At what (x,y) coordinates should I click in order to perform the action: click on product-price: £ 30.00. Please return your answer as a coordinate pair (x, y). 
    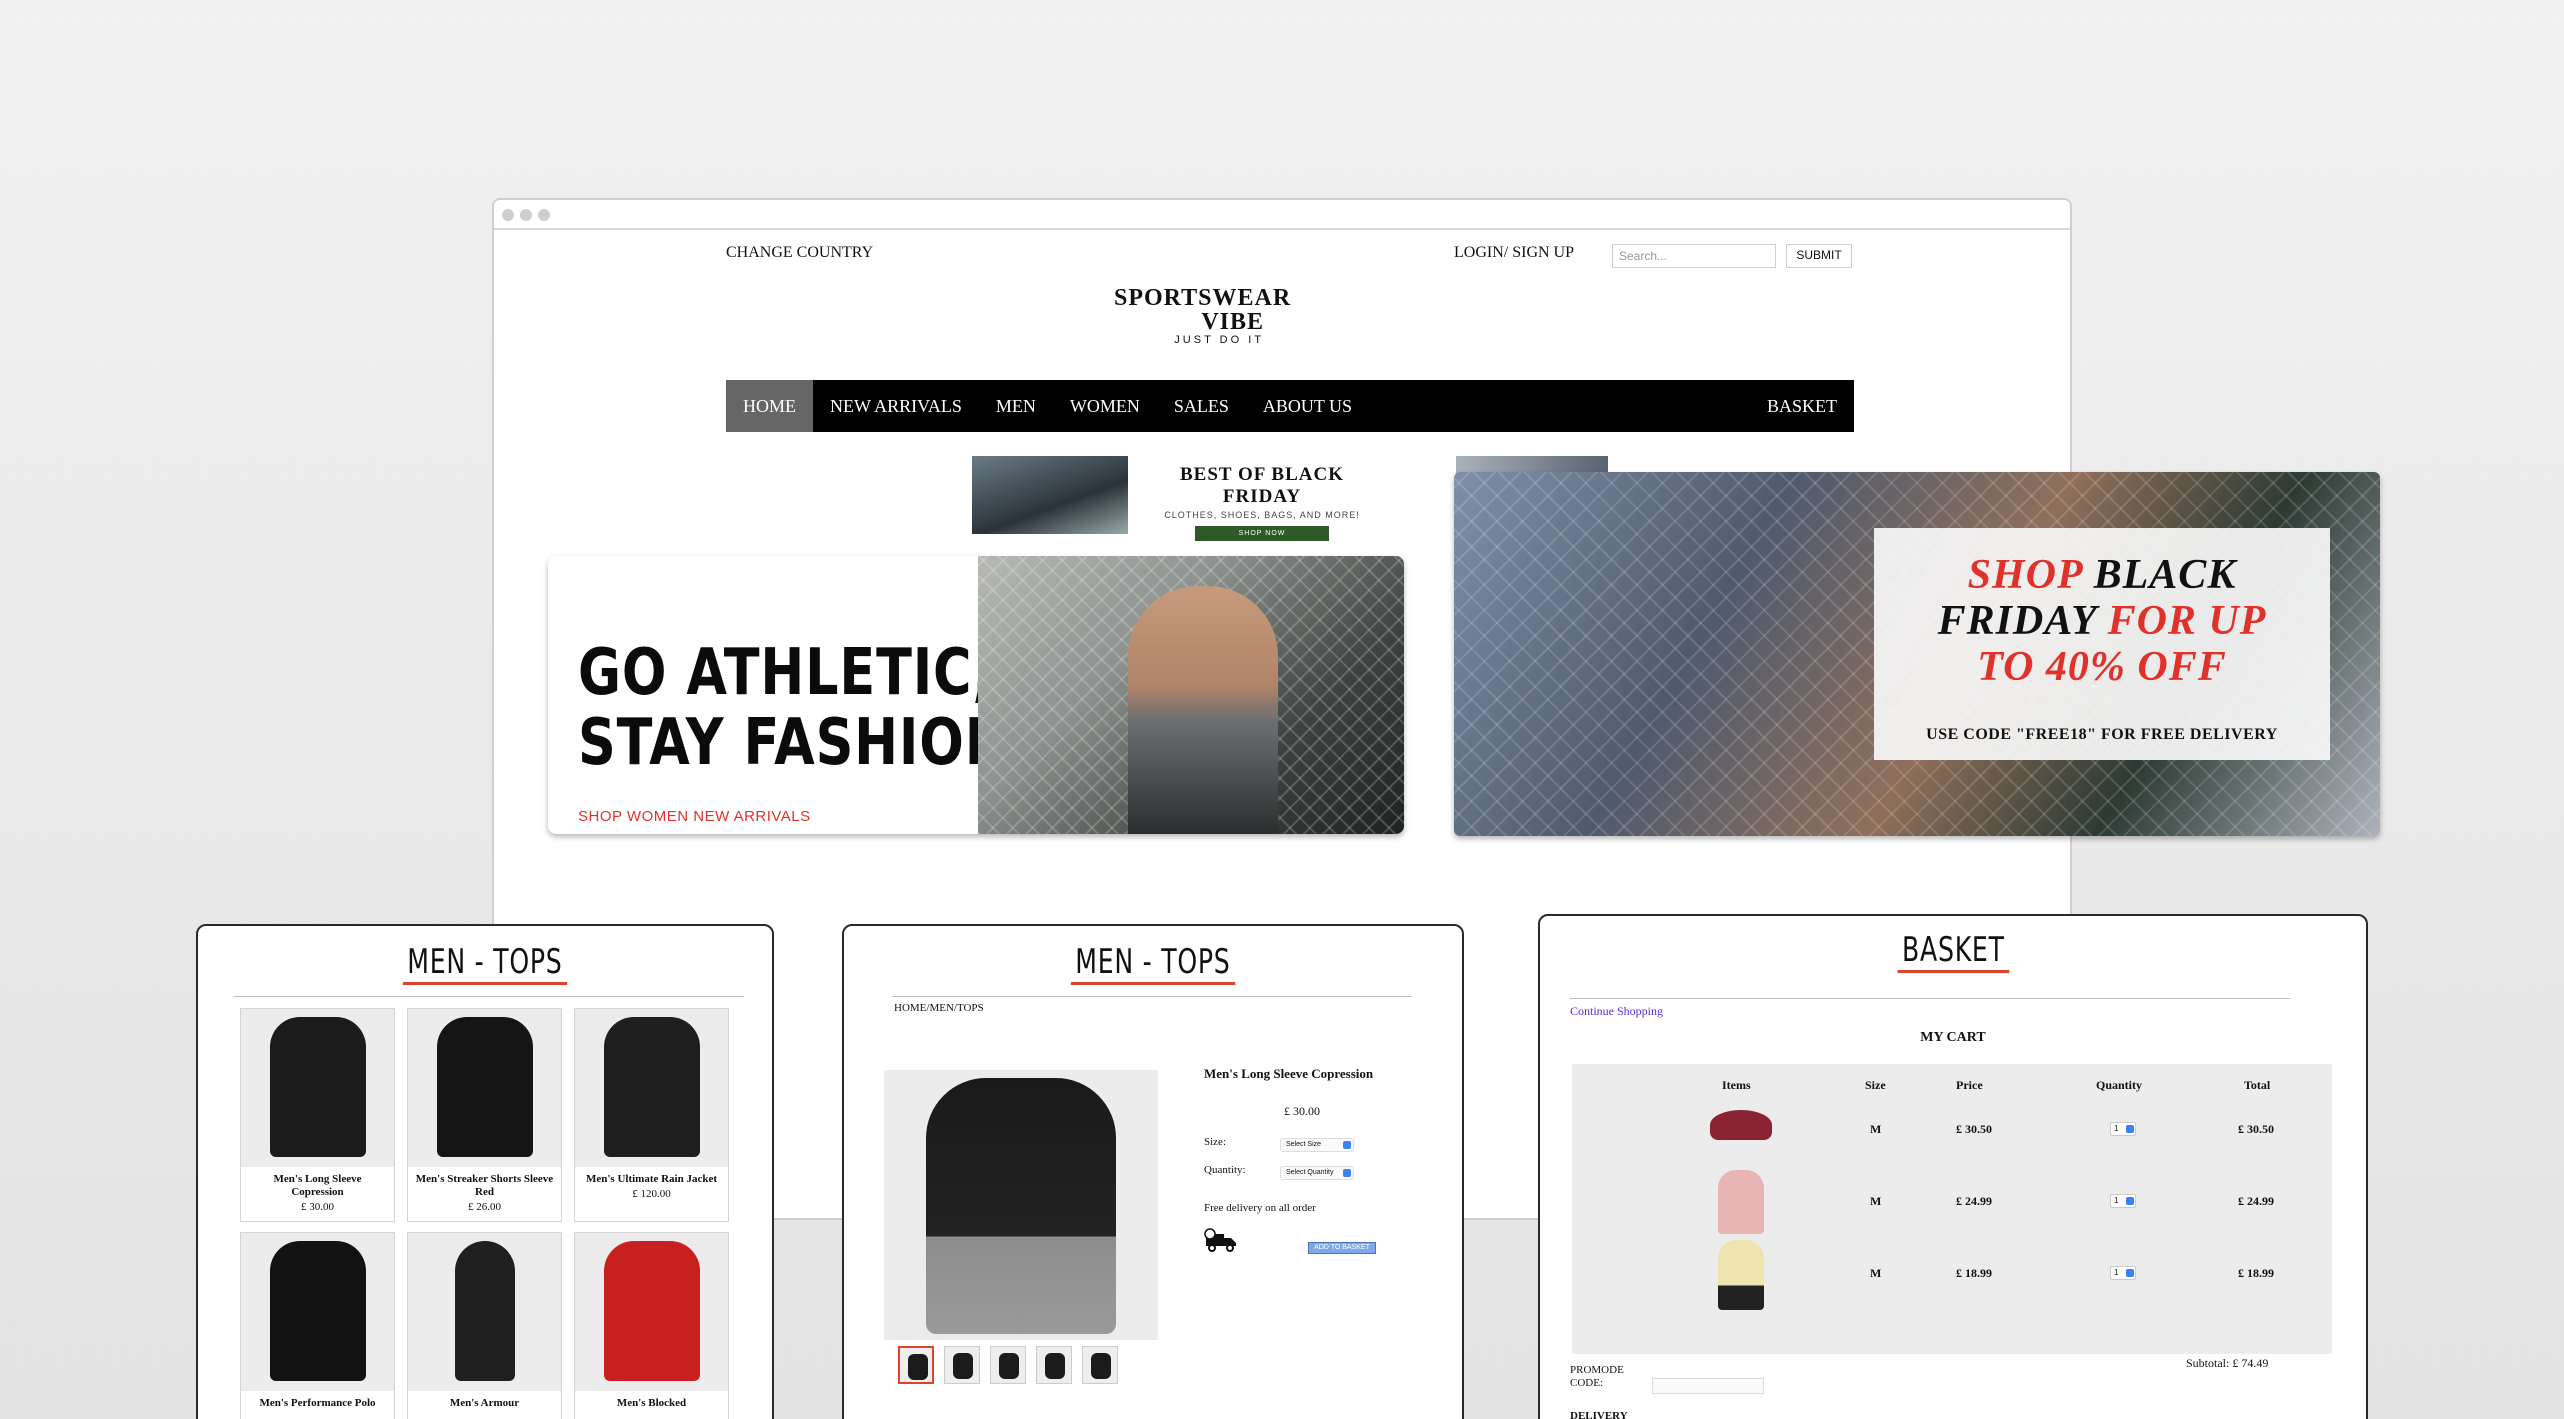
    Looking at the image, I should click on (1302, 1111).